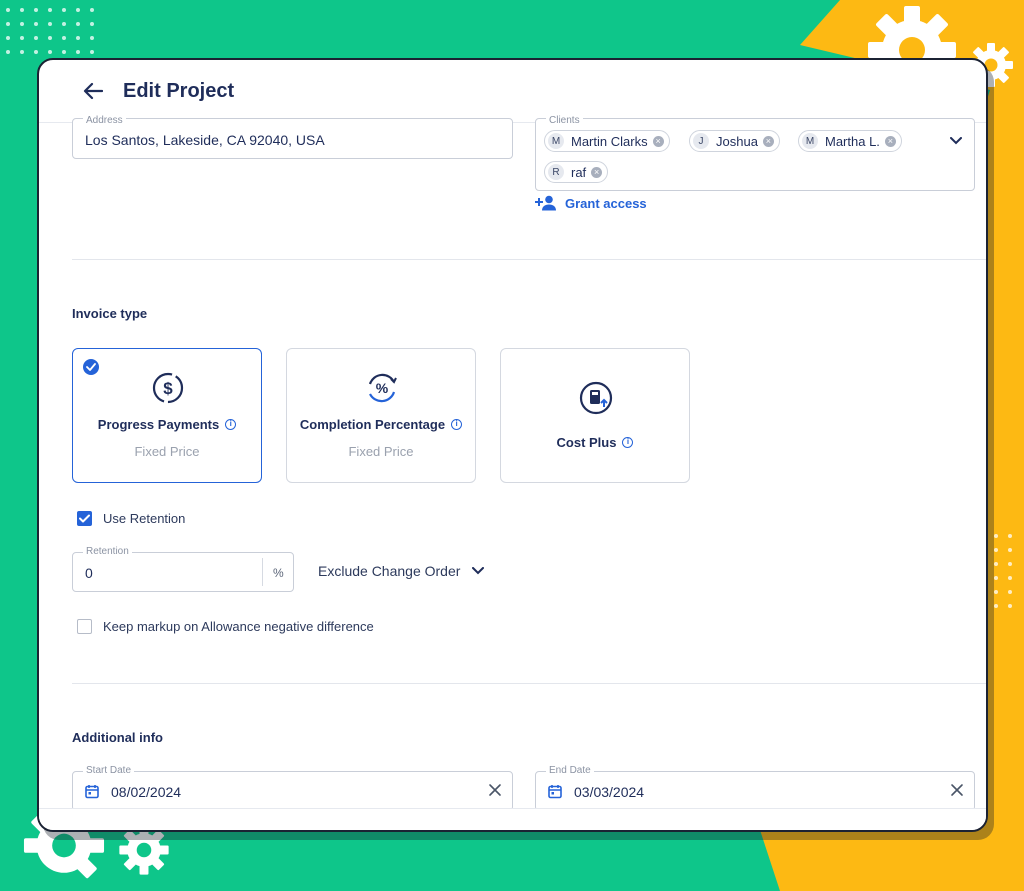 The image size is (1024, 891). Describe the element at coordinates (755, 788) in the screenshot. I see `end-date-field: End Date 03/03/2024` at that location.